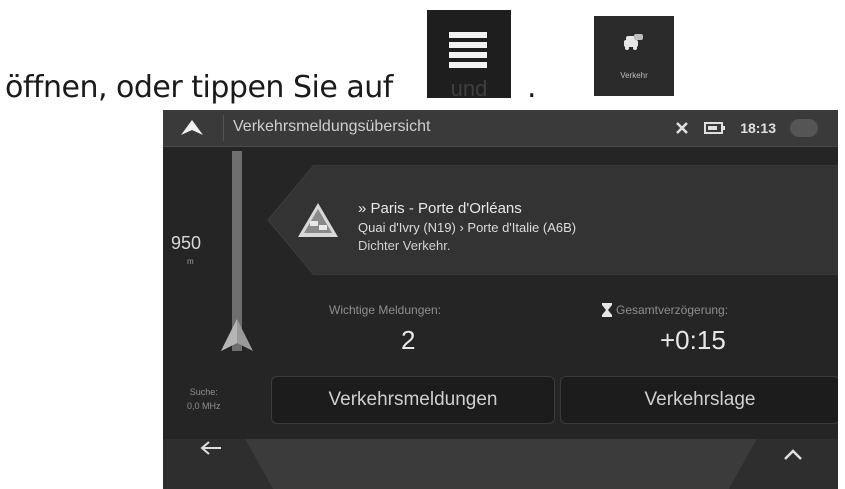  Describe the element at coordinates (440, 208) in the screenshot. I see `event-title: » Paris - Porte d'Orléans` at that location.